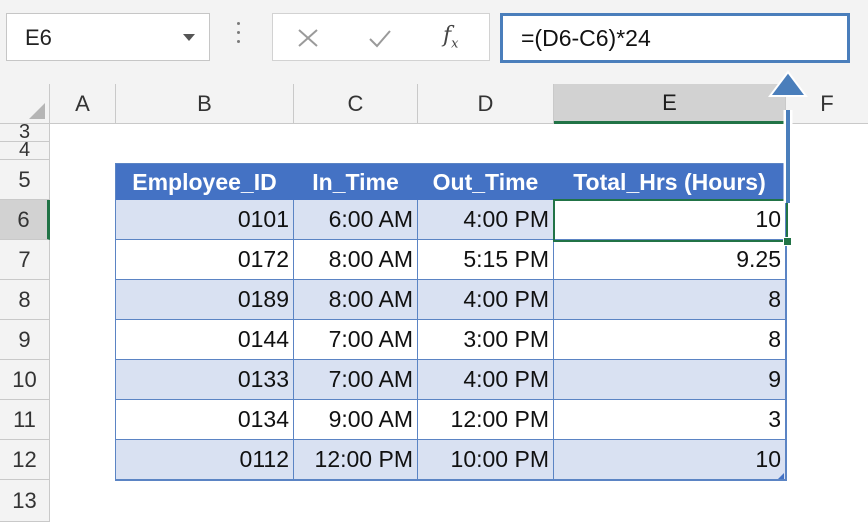 The image size is (868, 522). I want to click on fill-handle, so click(787, 241).